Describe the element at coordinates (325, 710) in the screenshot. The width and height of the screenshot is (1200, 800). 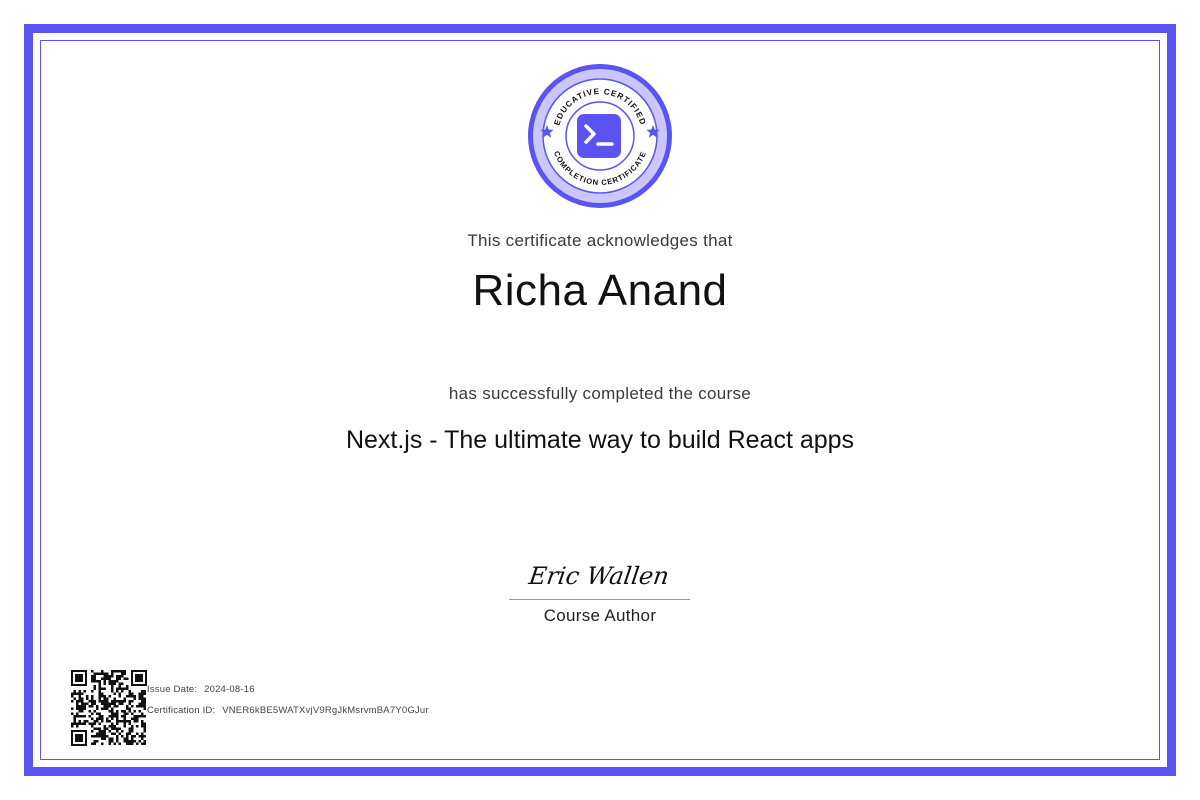
I see `certification-id-value: VNER6kBE5WATXvjV9RgJkMsrvmBA7Y0GJur` at that location.